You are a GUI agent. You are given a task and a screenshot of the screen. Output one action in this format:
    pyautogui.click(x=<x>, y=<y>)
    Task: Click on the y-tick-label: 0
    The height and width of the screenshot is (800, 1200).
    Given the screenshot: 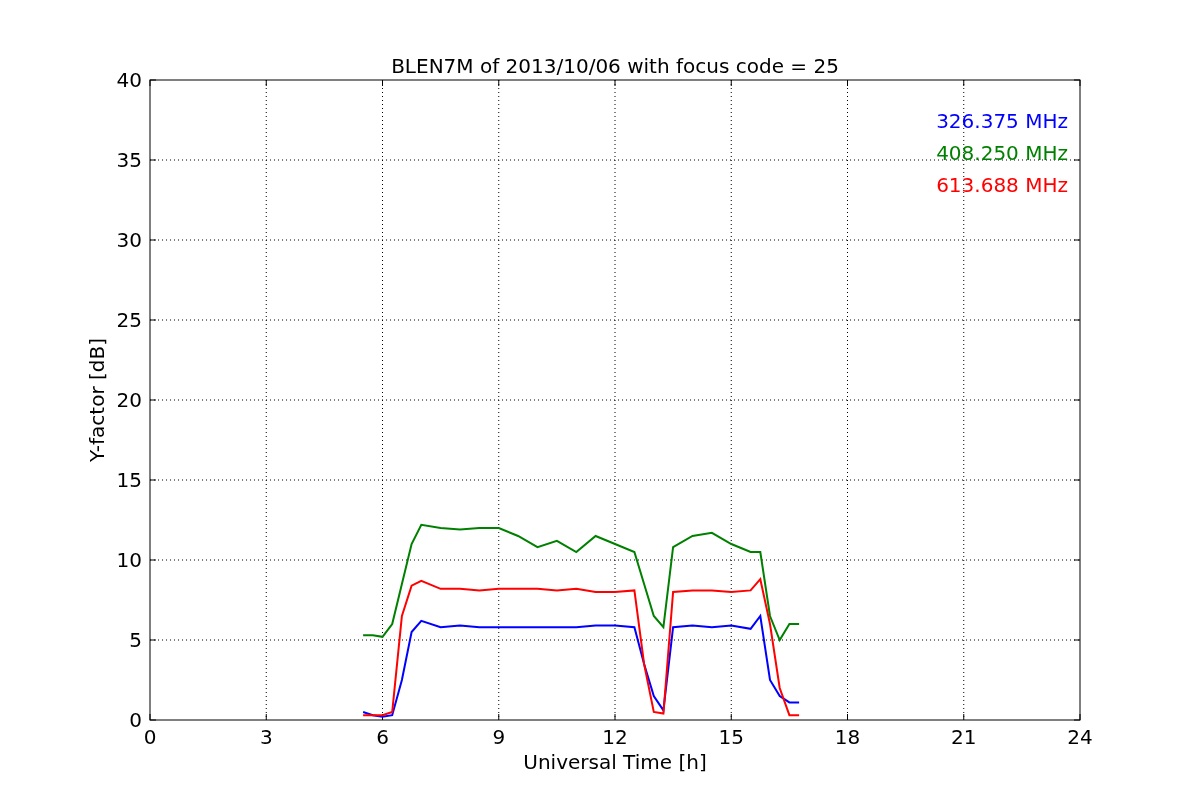 What is the action you would take?
    pyautogui.click(x=135, y=720)
    